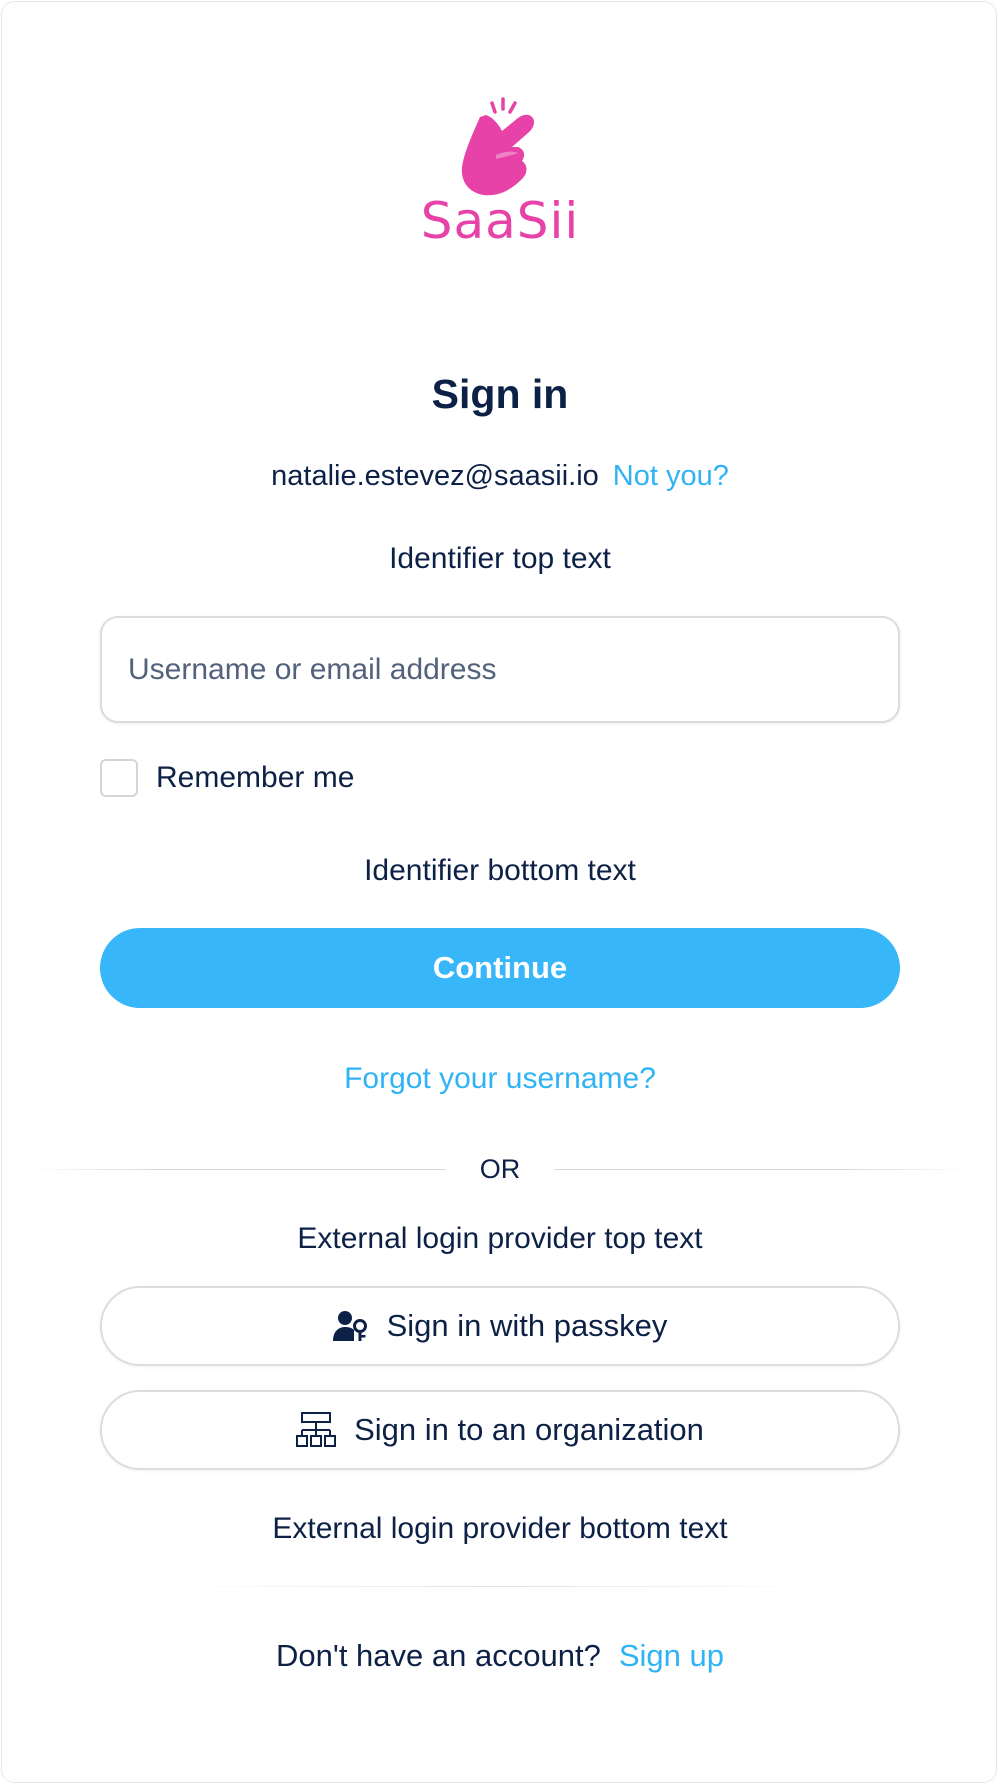 This screenshot has width=1000, height=1786. I want to click on organization-button: Sign in to an organization, so click(500, 1430).